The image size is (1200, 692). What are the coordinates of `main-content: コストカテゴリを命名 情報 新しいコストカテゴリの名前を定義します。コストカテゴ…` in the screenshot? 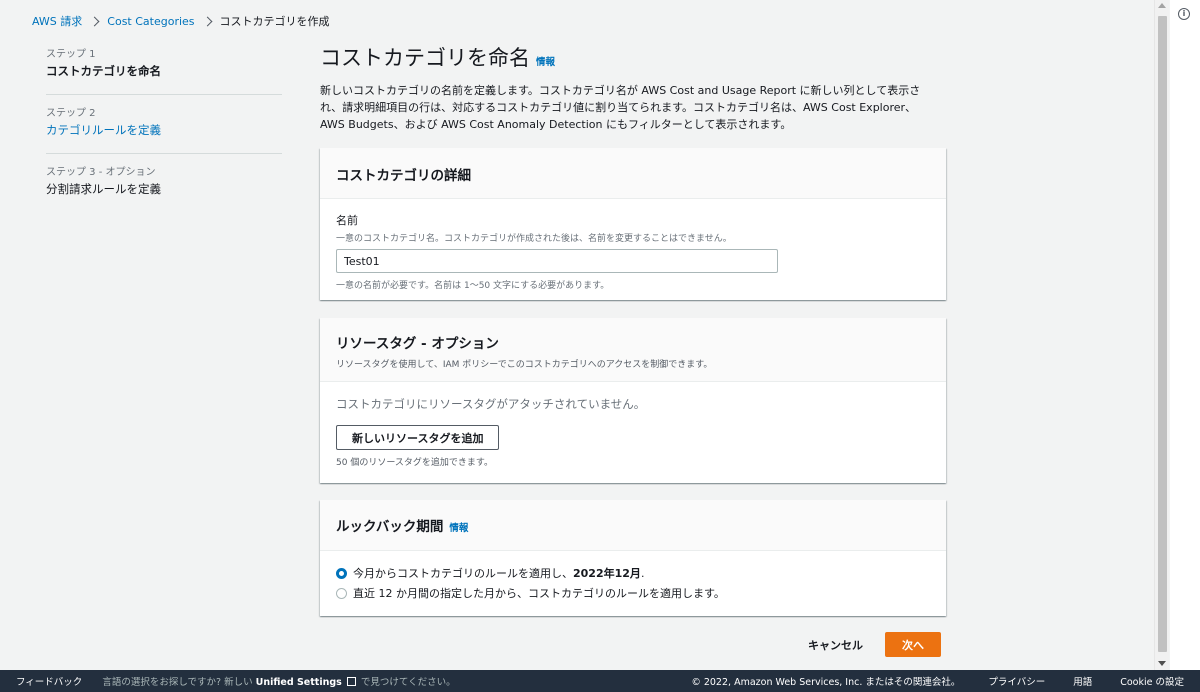 It's located at (633, 87).